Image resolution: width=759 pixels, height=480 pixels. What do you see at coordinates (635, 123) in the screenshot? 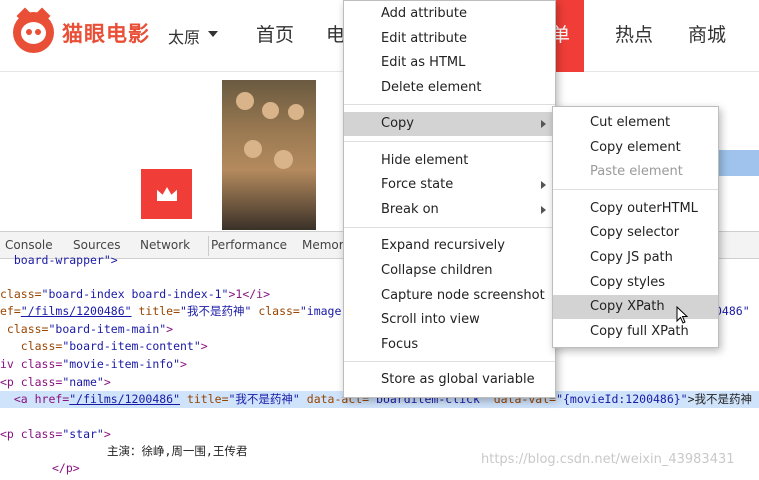
I see `submenu-item-cut-element: Cut element` at bounding box center [635, 123].